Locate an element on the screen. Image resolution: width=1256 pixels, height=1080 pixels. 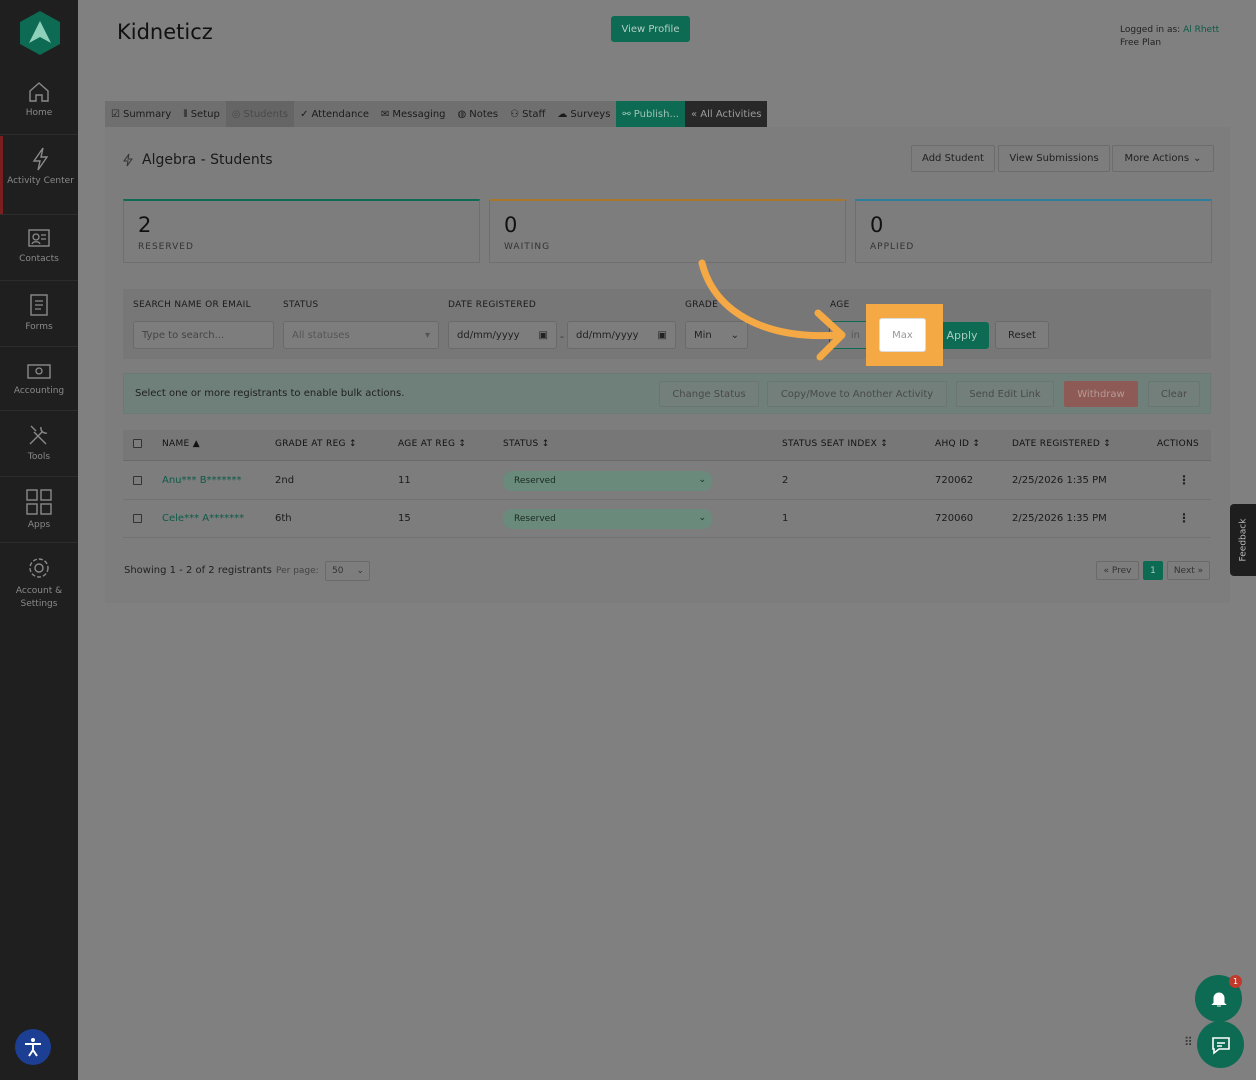
col-seat-index: STATUS SEAT INDEX ↕ is located at coordinates (835, 444).